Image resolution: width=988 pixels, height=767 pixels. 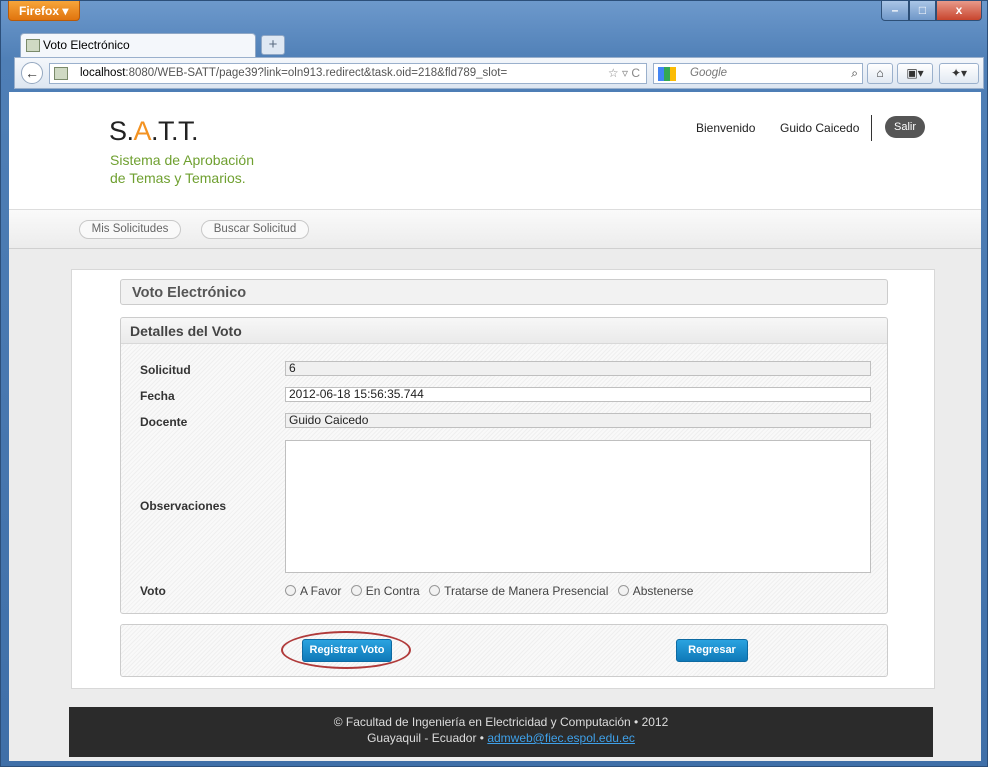 I want to click on vote-option-abstenerse: Abstenerse, so click(x=654, y=591).